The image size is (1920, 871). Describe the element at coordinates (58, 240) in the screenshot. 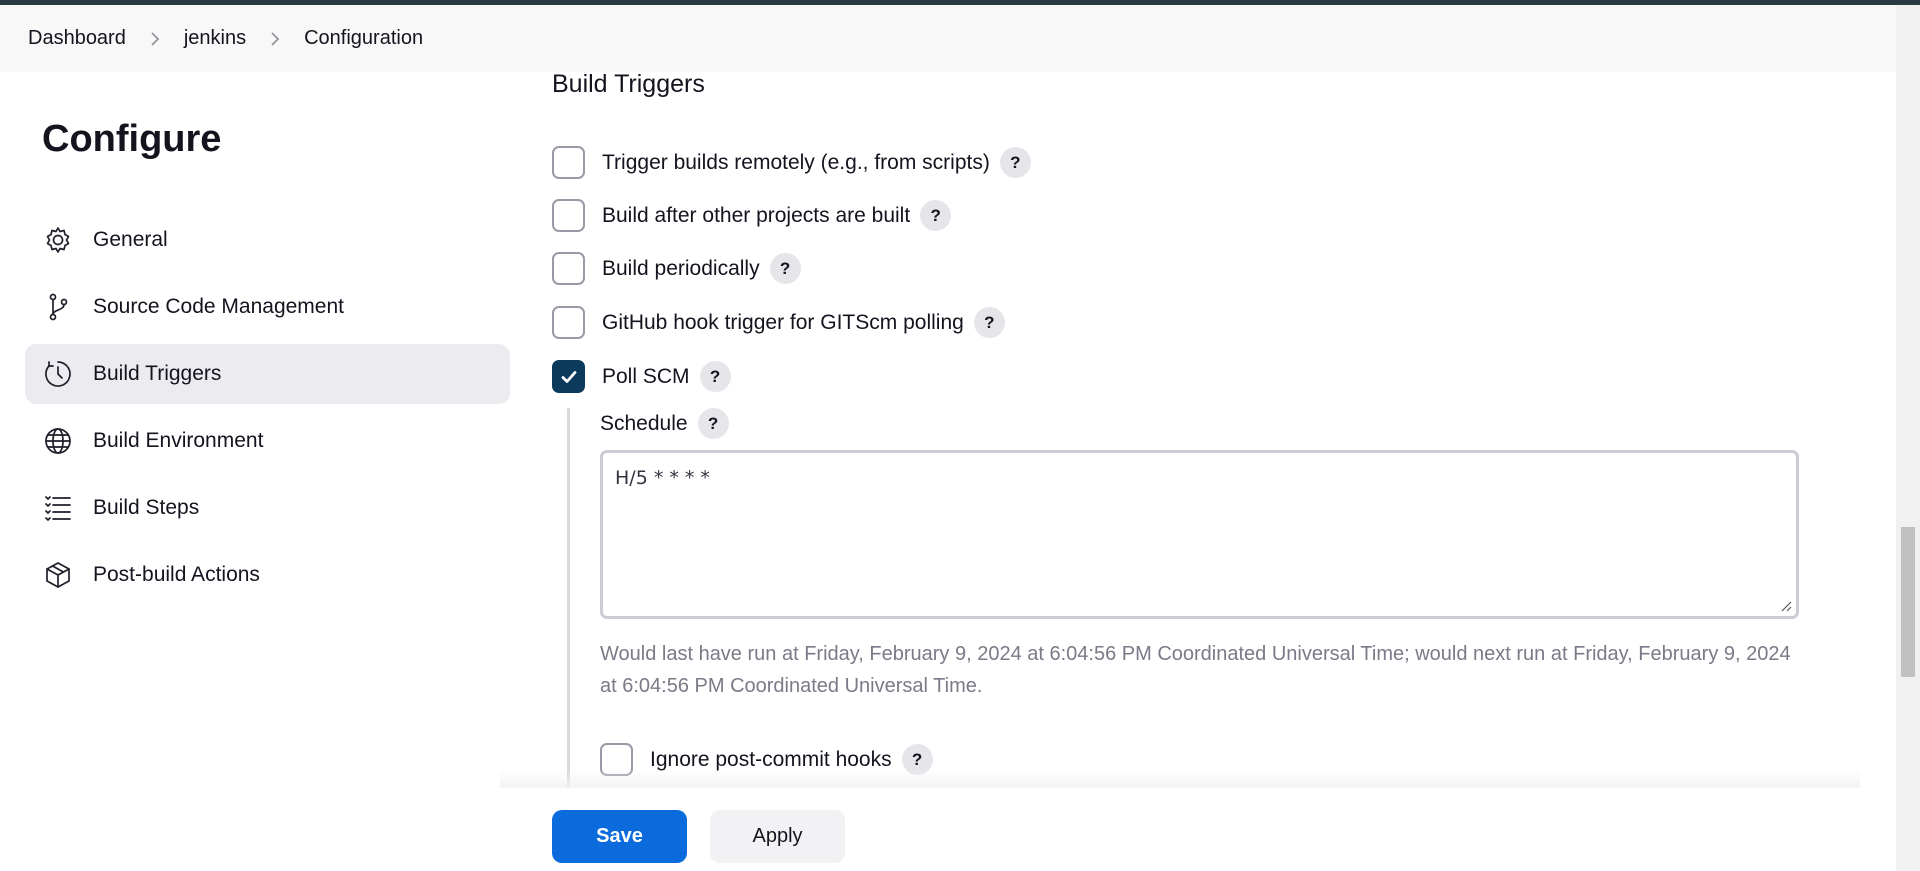

I see `gear-icon` at that location.